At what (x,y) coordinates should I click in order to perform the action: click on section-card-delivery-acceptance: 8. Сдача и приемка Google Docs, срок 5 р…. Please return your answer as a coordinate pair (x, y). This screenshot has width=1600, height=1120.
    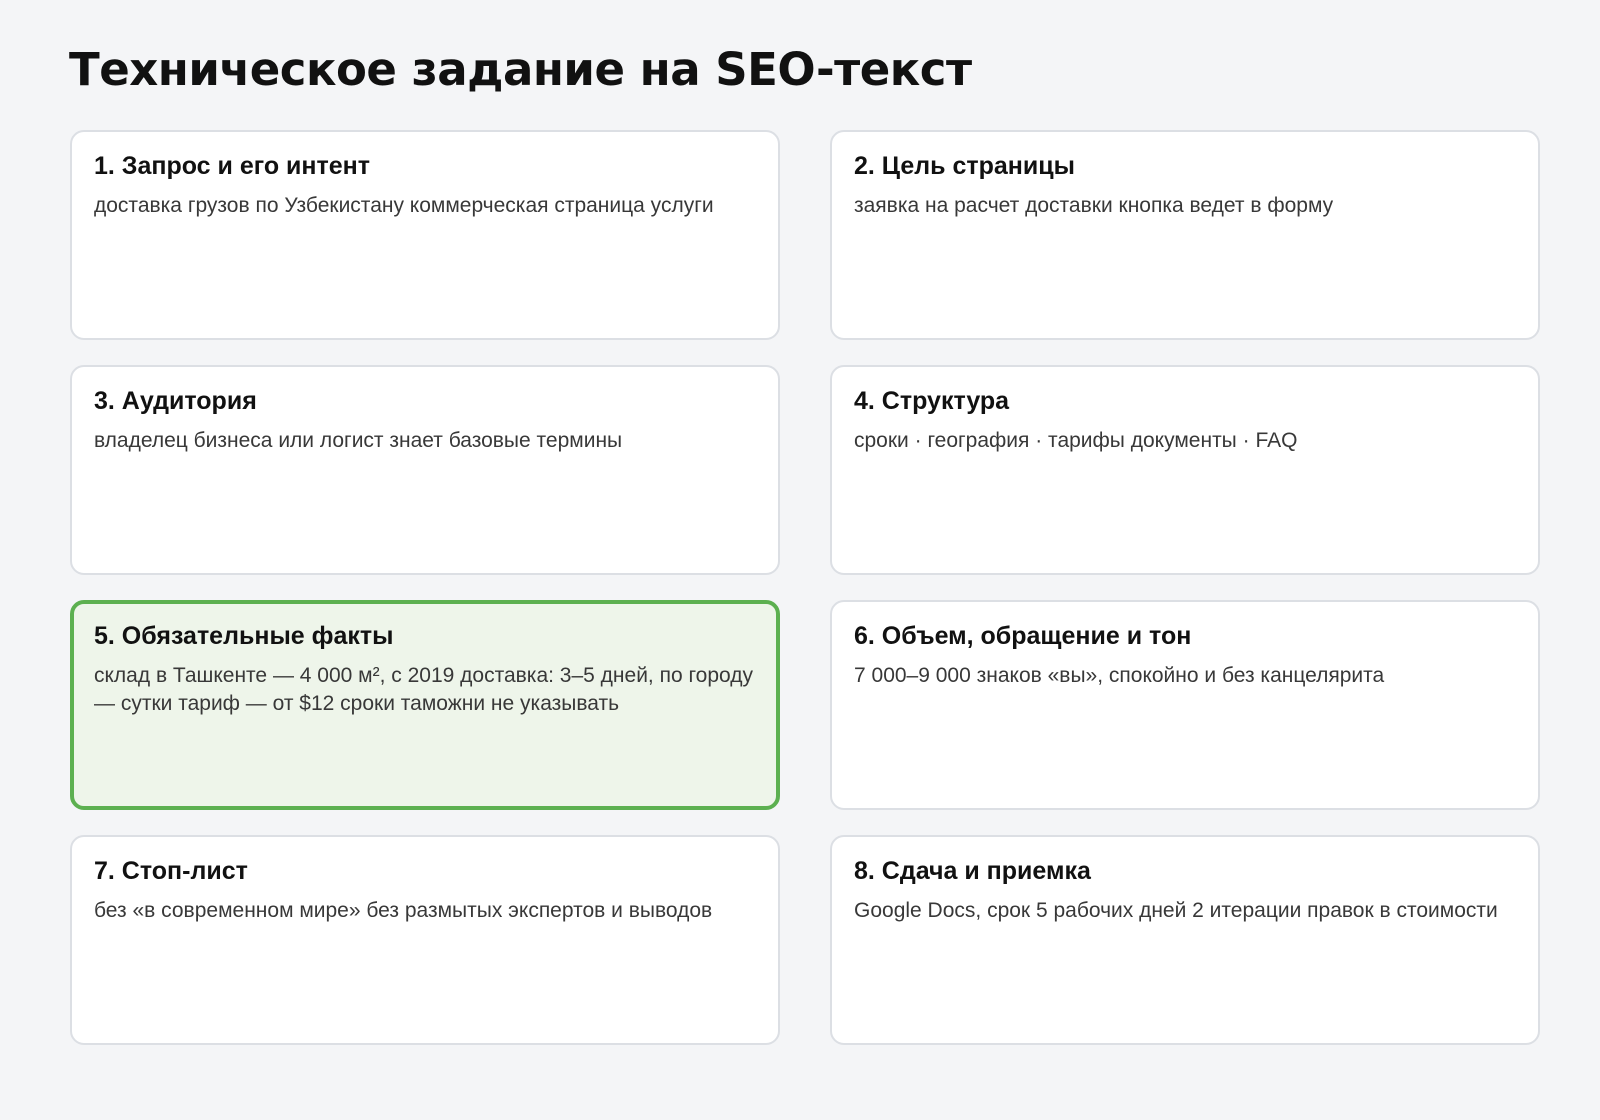
    Looking at the image, I should click on (1185, 940).